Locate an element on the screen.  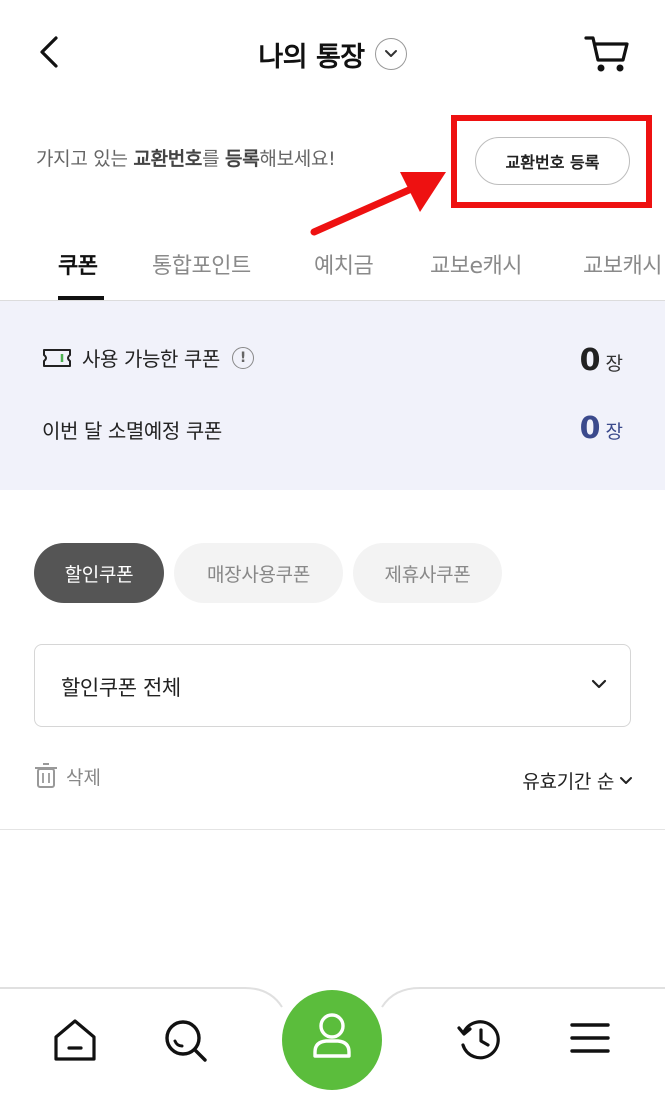
sort-dropdown: 유효기간 순 is located at coordinates (577, 780).